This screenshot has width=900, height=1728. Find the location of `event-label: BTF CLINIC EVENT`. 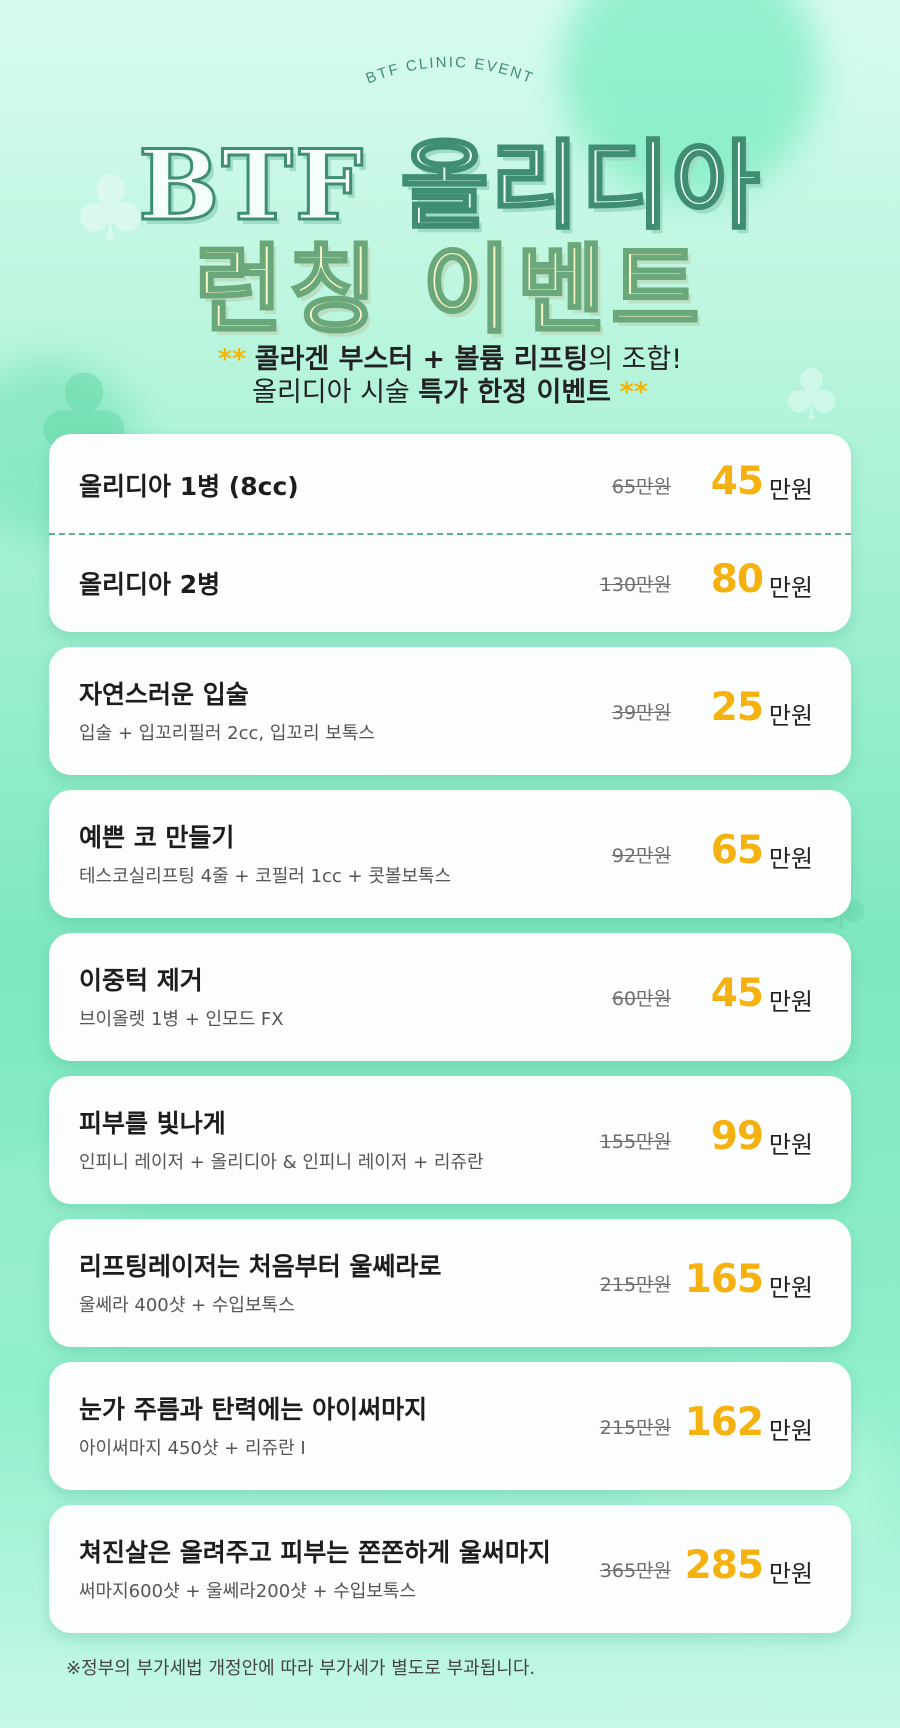

event-label: BTF CLINIC EVENT is located at coordinates (450, 70).